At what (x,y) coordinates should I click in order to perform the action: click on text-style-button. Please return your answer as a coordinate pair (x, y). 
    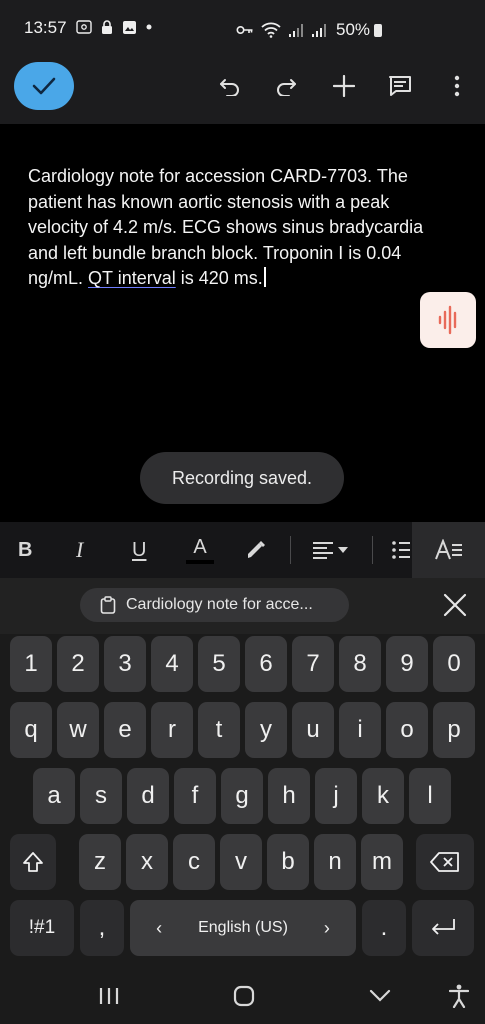
    Looking at the image, I should click on (448, 550).